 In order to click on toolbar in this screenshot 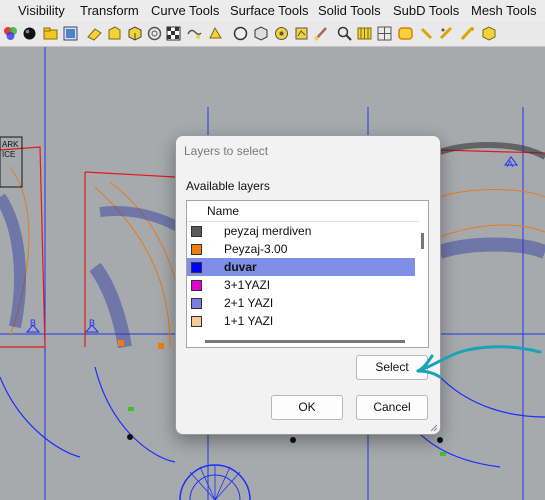, I will do `click(272, 34)`.